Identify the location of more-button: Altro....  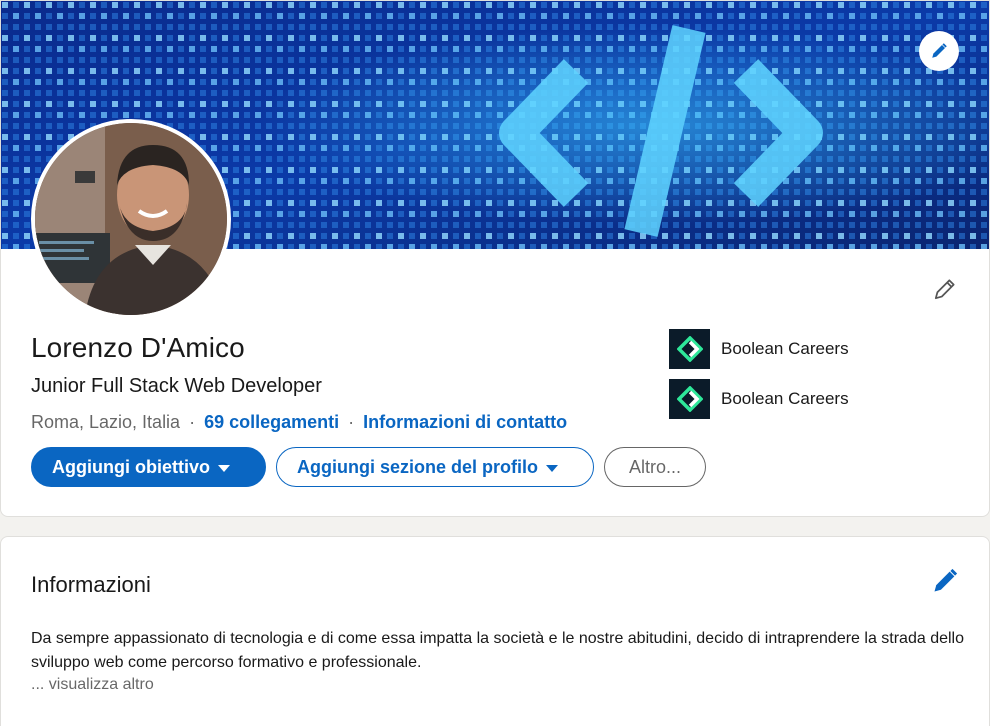
(655, 467).